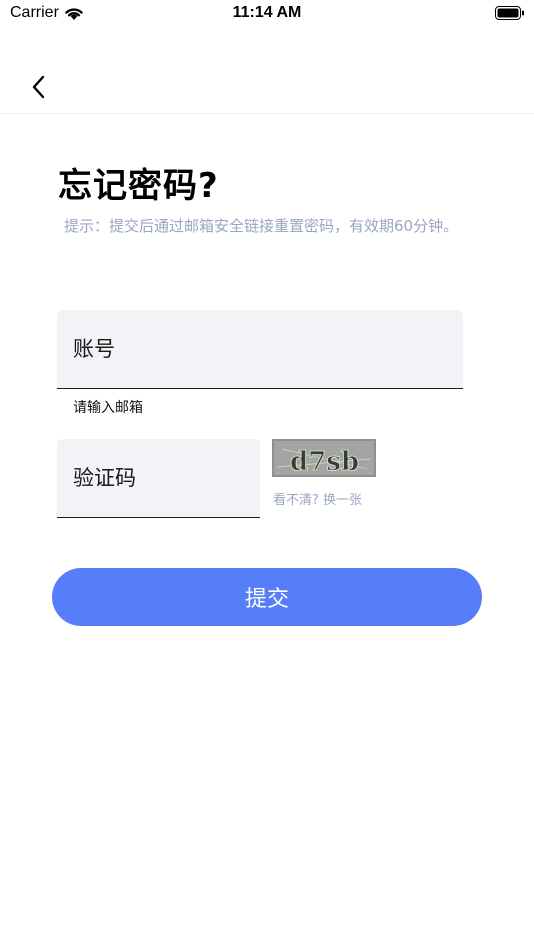 The image size is (534, 950). What do you see at coordinates (317, 498) in the screenshot?
I see `captcha-refresh-link: 看不清? 换一张` at bounding box center [317, 498].